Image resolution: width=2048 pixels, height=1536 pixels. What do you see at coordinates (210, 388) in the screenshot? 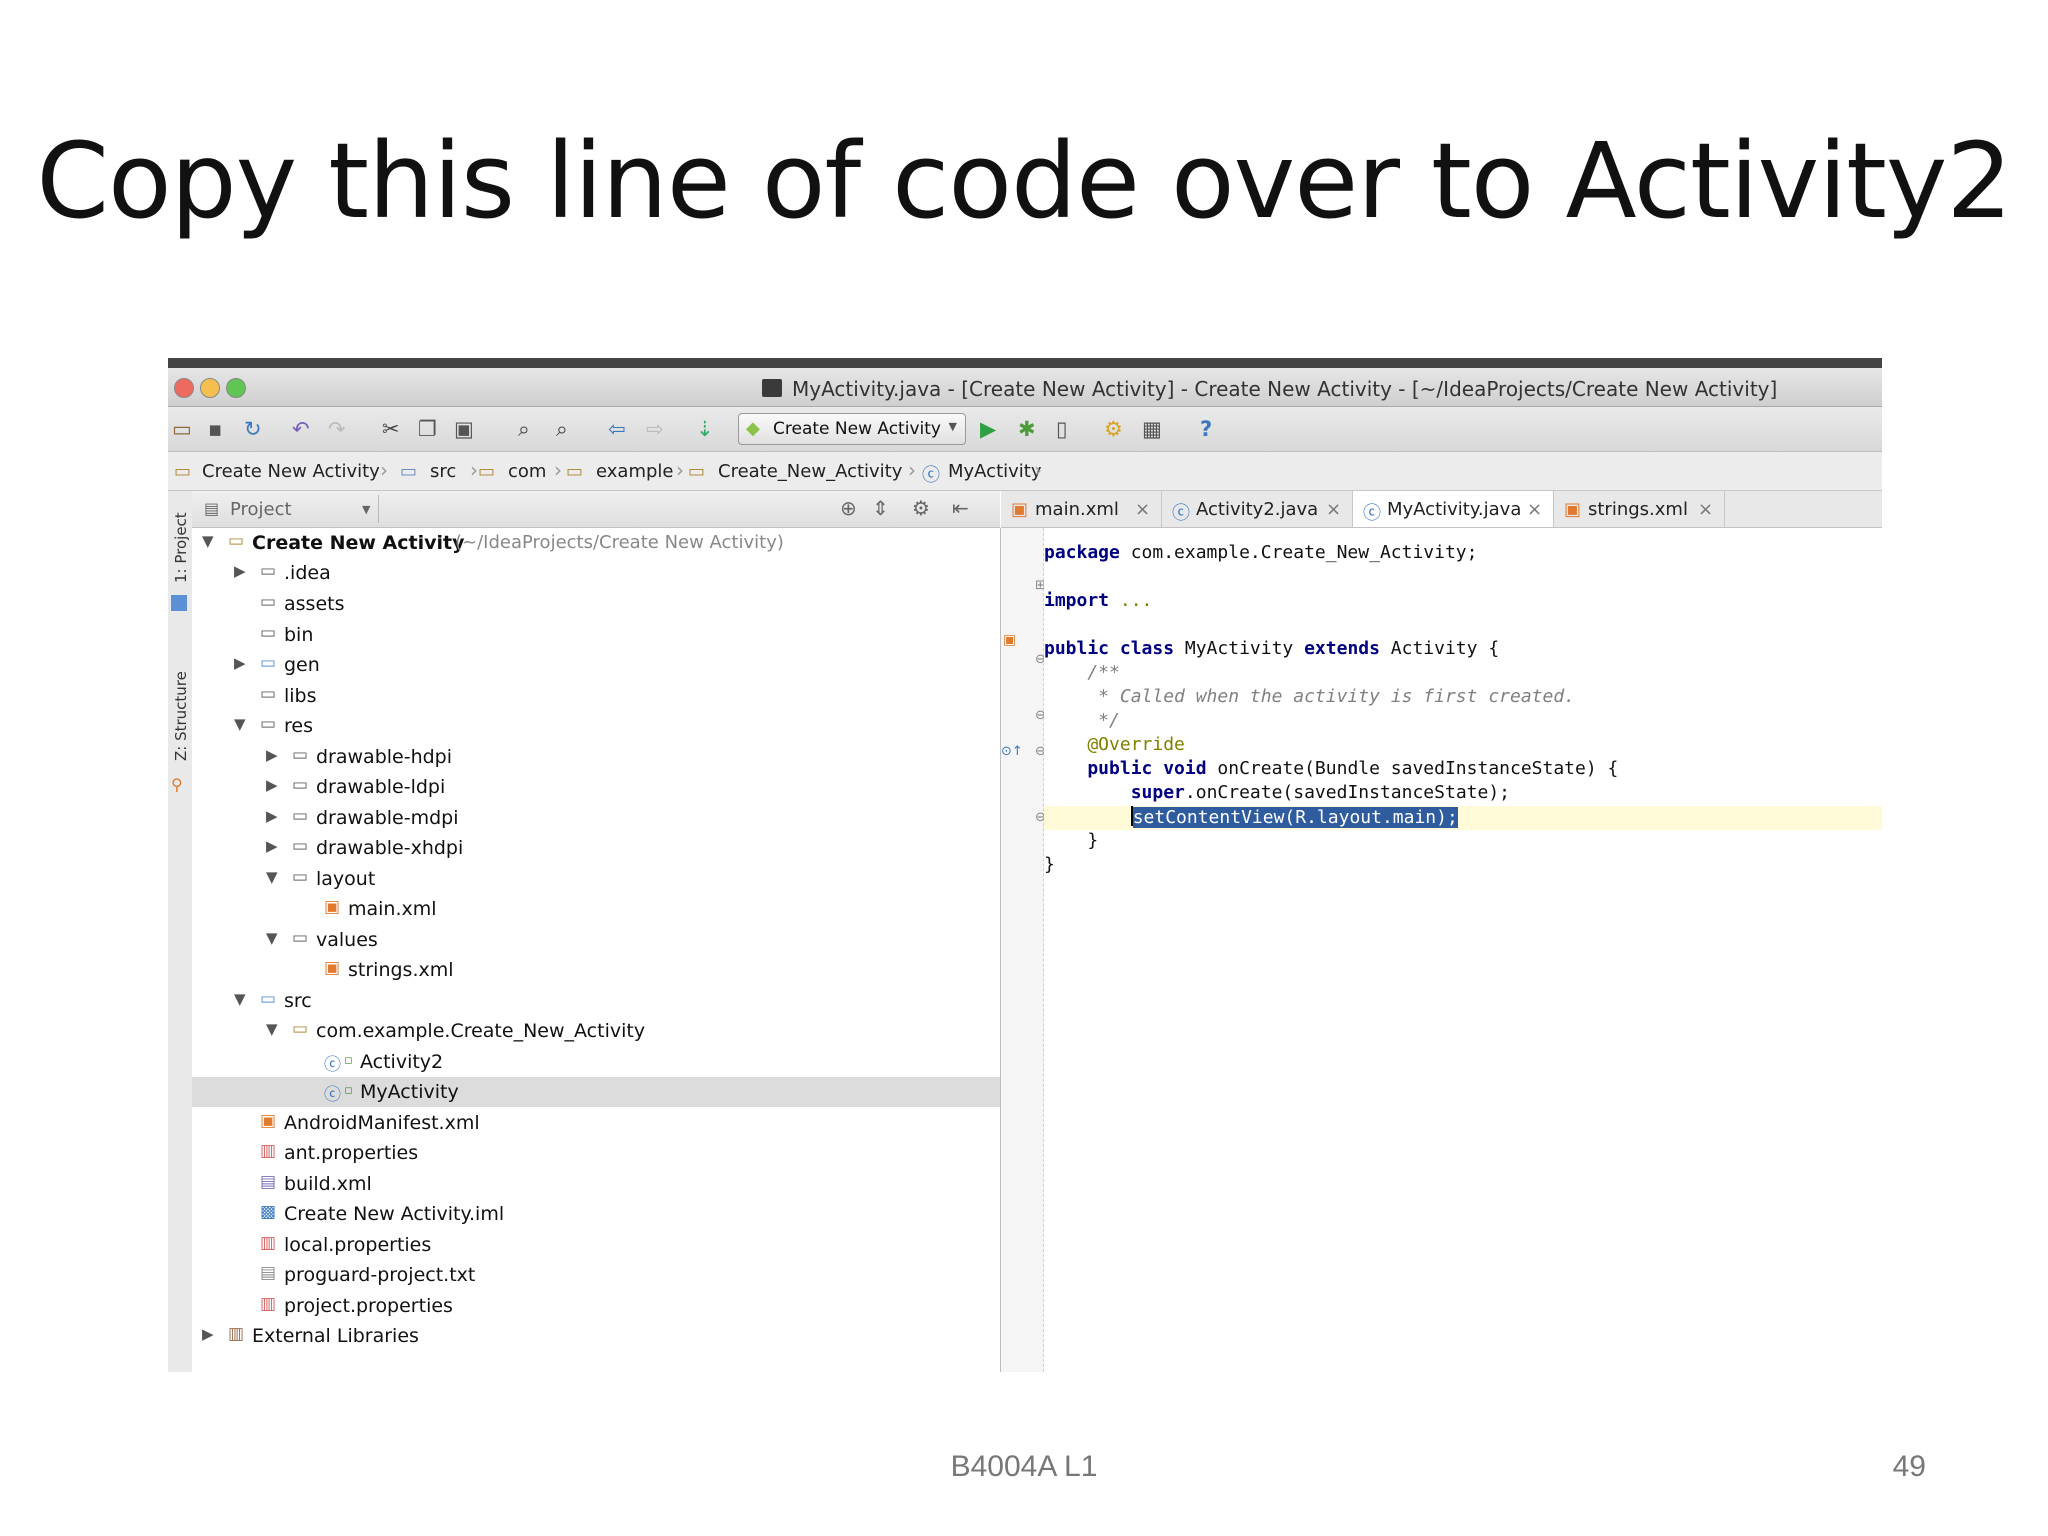
I see `minimize-window-button` at bounding box center [210, 388].